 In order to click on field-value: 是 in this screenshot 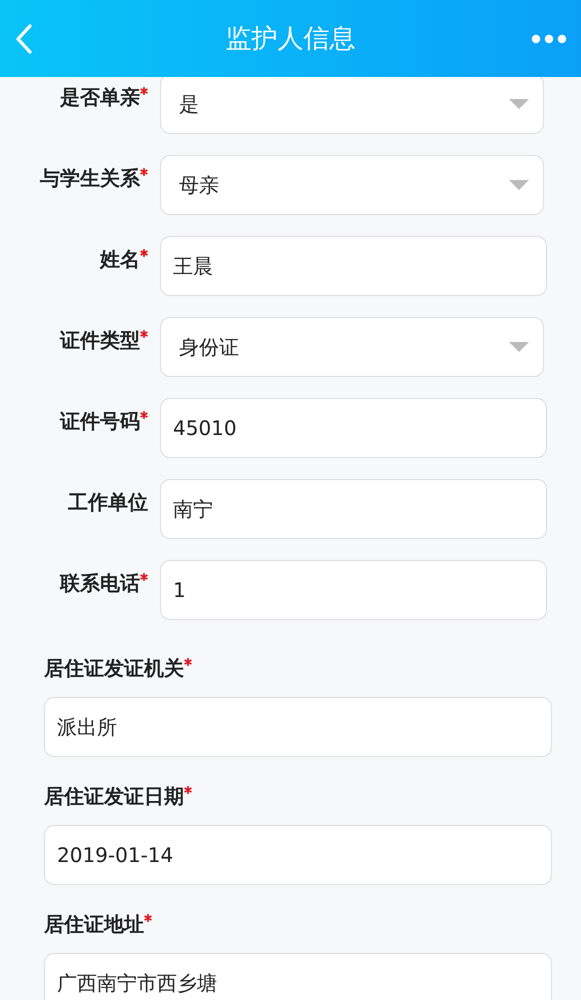, I will do `click(189, 104)`.